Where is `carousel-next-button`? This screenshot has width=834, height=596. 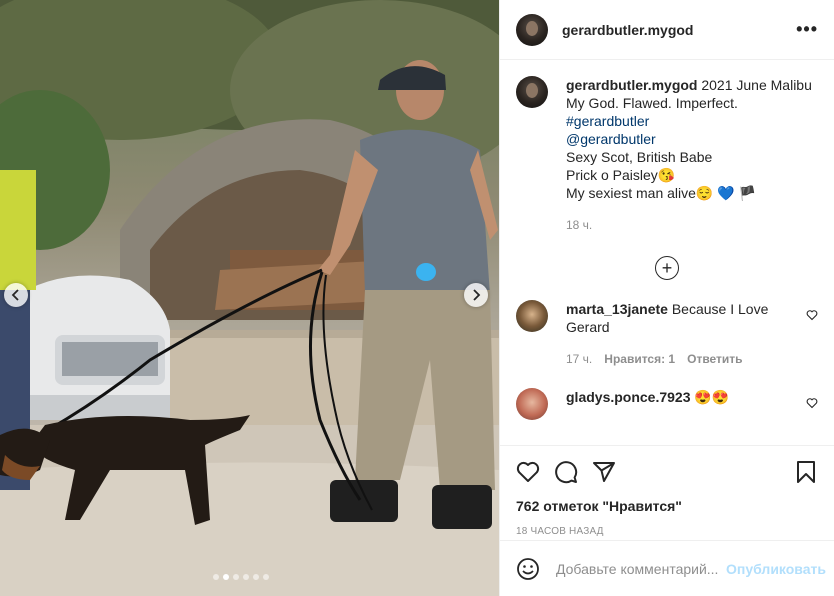
carousel-next-button is located at coordinates (476, 295).